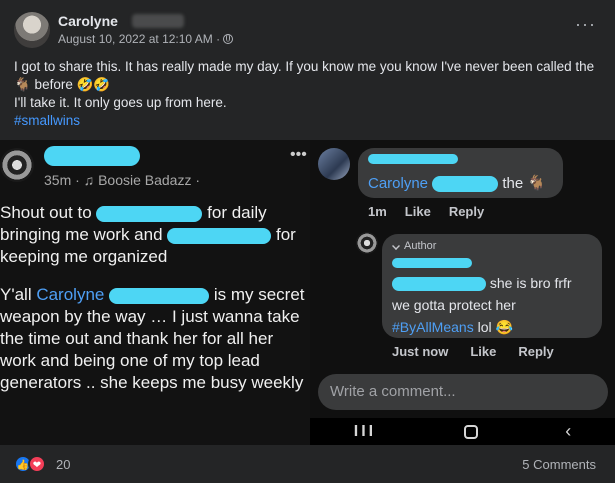 This screenshot has width=615, height=483. What do you see at coordinates (585, 24) in the screenshot?
I see `more-options-icon: ···` at bounding box center [585, 24].